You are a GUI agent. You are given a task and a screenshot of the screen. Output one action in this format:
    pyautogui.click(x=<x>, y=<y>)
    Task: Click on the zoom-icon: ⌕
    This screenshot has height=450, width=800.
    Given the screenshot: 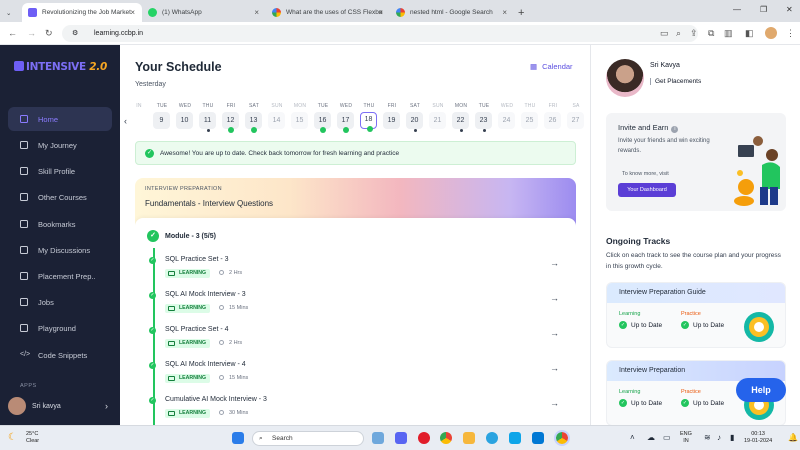 What is the action you would take?
    pyautogui.click(x=678, y=33)
    